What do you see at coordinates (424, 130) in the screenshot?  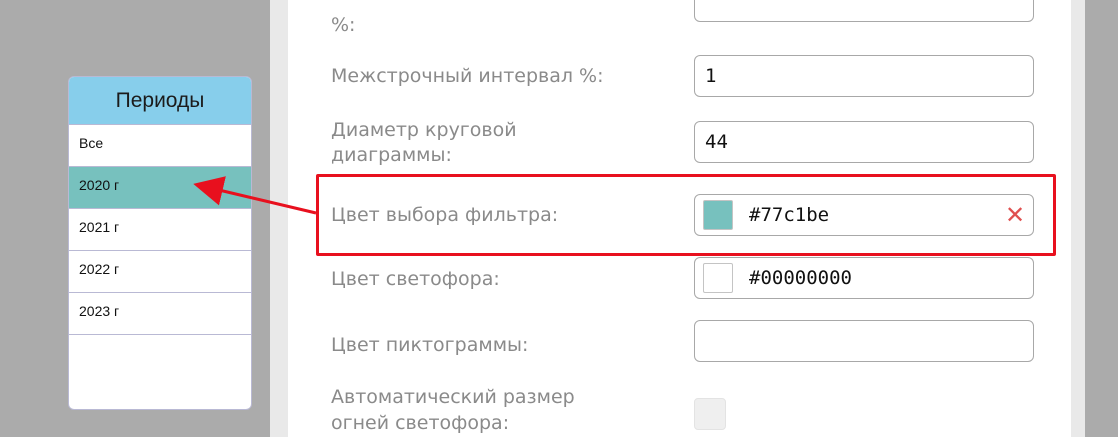 I see `pie-diameter-label-line1: Диаметр круговой` at bounding box center [424, 130].